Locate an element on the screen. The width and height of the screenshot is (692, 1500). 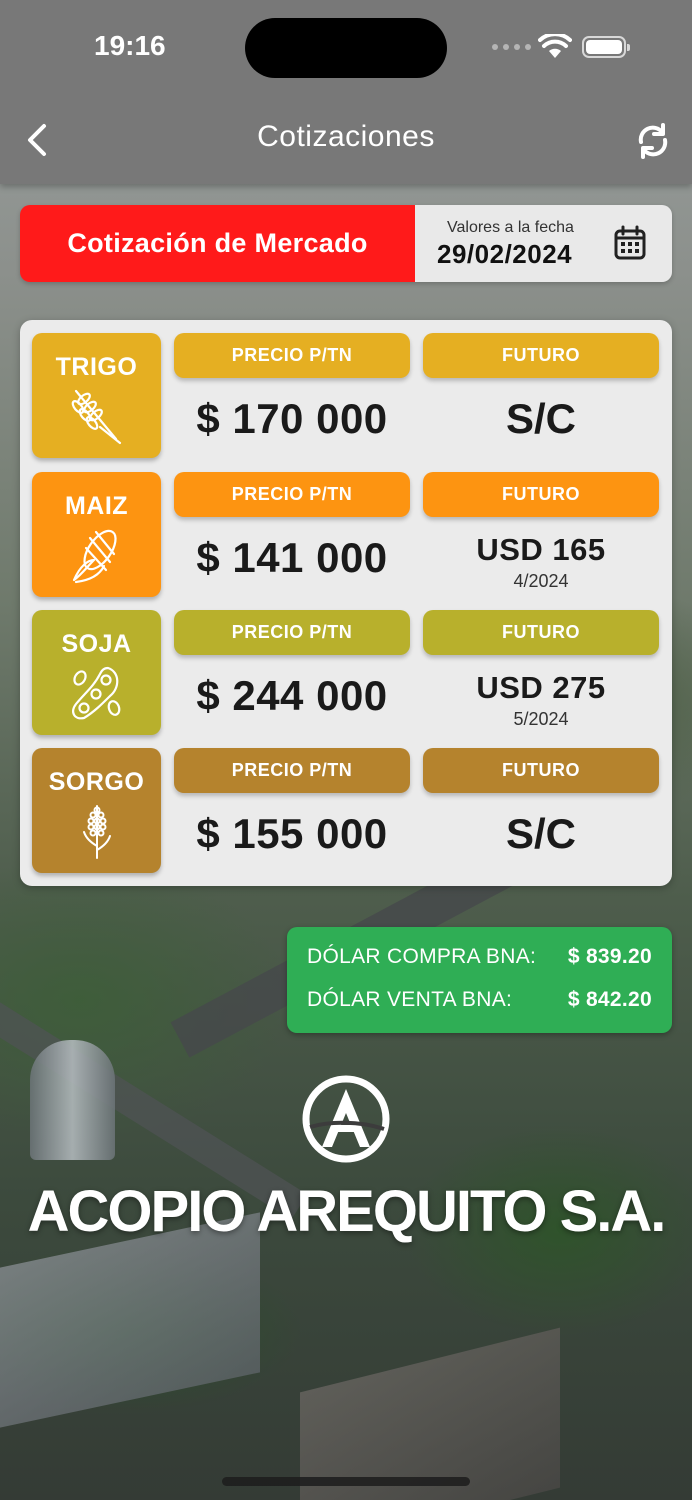
wheat-icon is located at coordinates (96, 417).